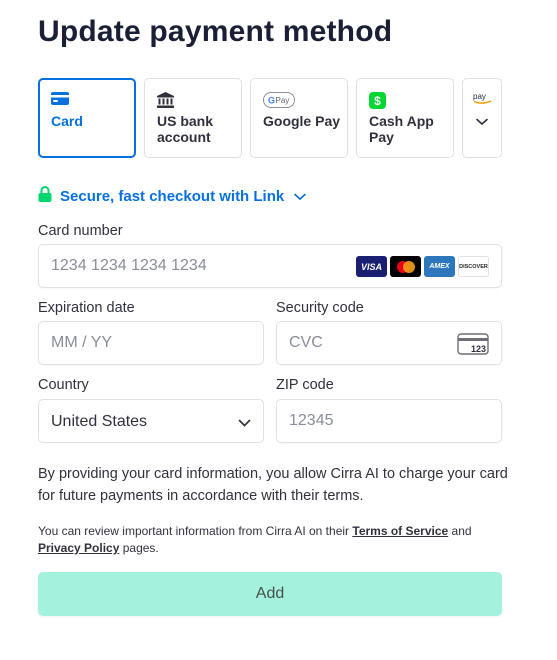 This screenshot has height=660, width=557. I want to click on tab-cash-app-pay: $ Cash App Pay, so click(405, 118).